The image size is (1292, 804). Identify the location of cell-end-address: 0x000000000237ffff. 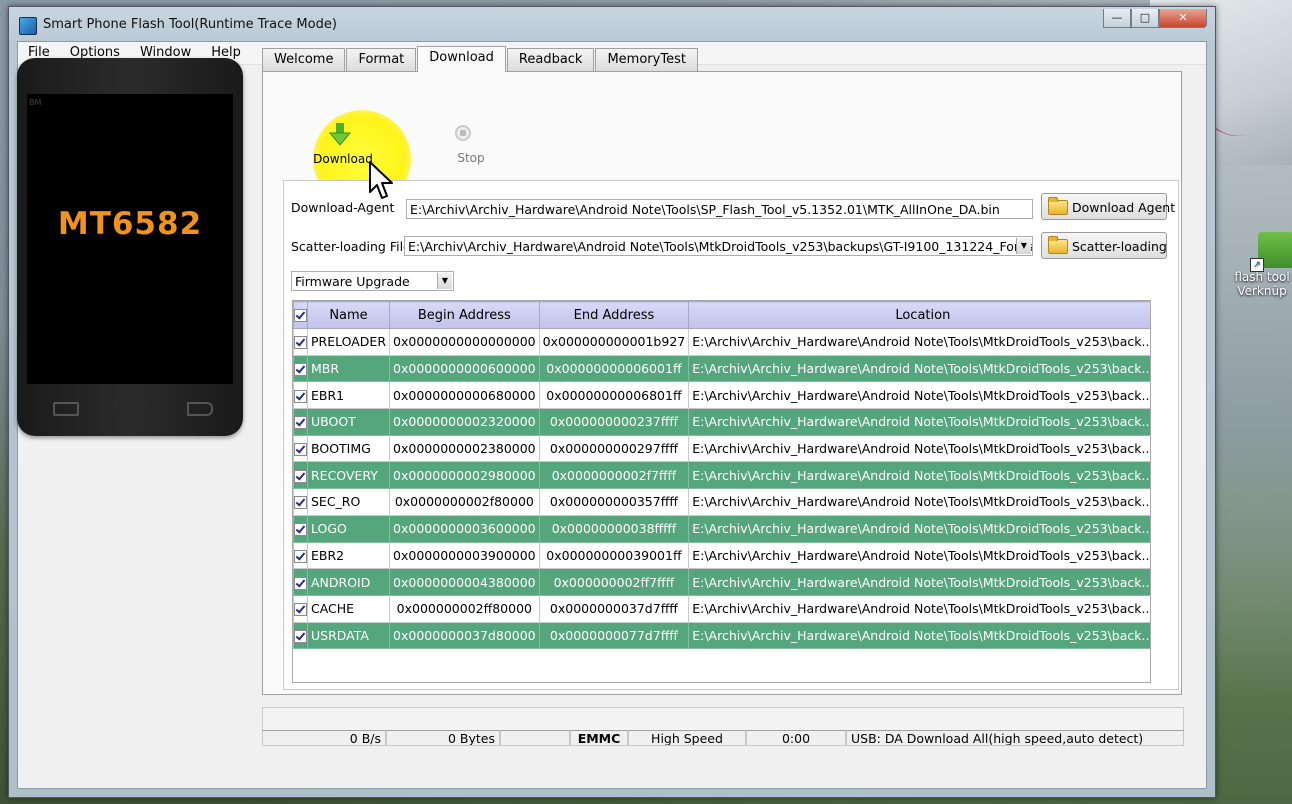
(614, 422).